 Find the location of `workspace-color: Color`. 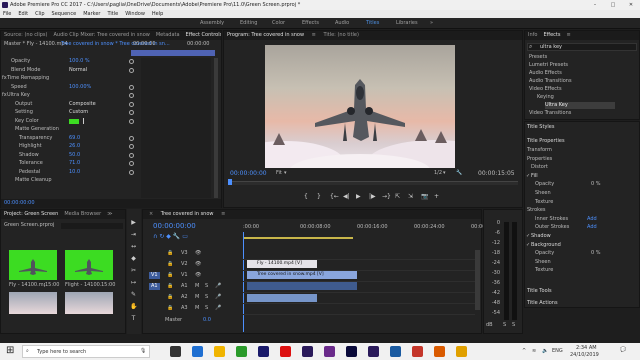

workspace-color: Color is located at coordinates (278, 23).